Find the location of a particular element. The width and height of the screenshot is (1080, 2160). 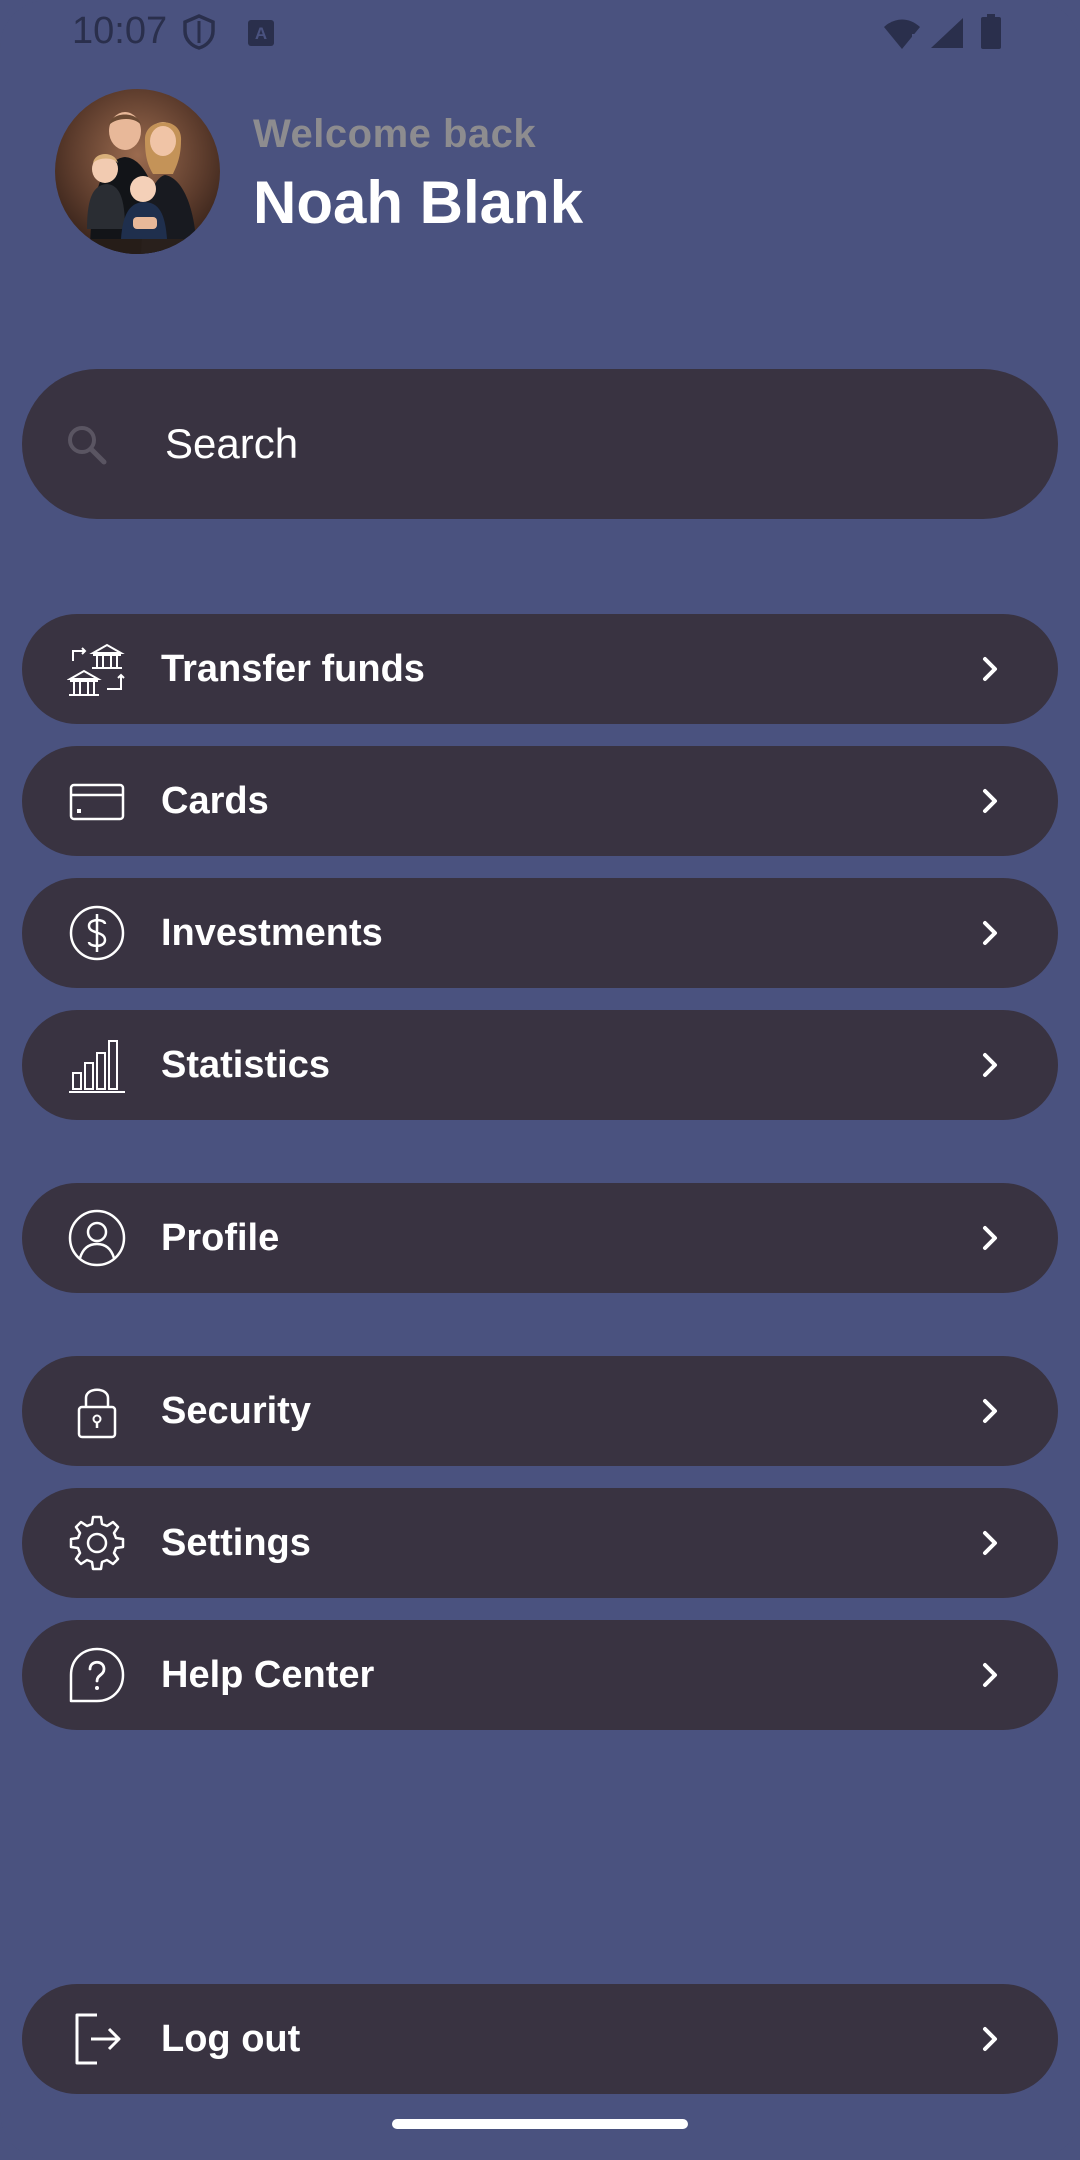

menu-item-statistics: Statistics is located at coordinates (540, 1065).